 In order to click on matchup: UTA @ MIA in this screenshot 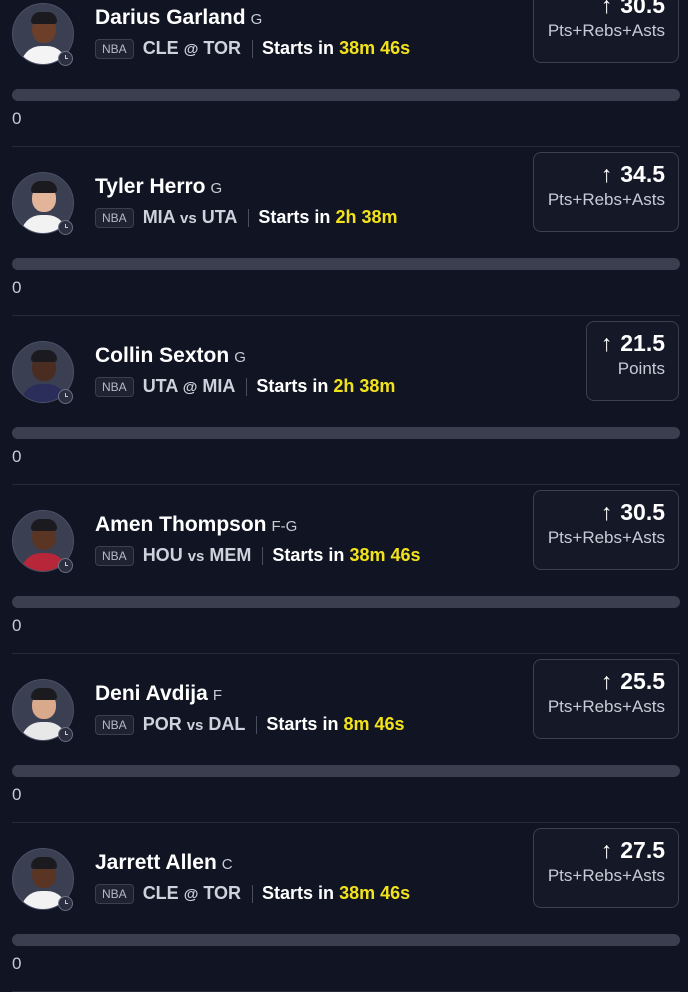, I will do `click(189, 386)`.